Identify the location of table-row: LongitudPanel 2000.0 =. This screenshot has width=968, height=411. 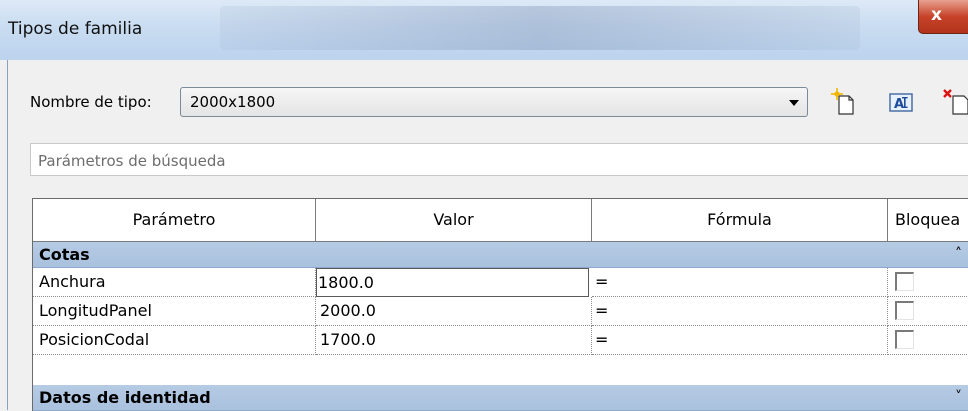
(500, 311).